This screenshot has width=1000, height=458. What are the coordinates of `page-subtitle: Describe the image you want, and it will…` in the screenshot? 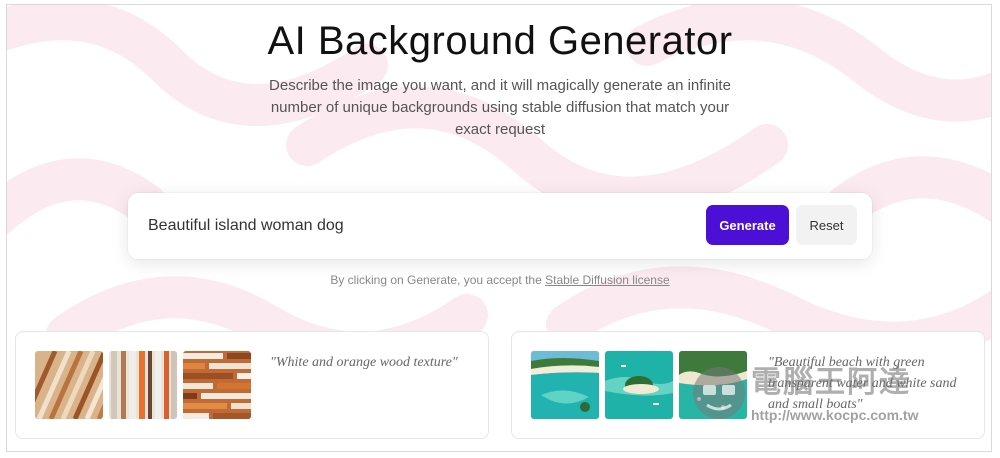 It's located at (500, 107).